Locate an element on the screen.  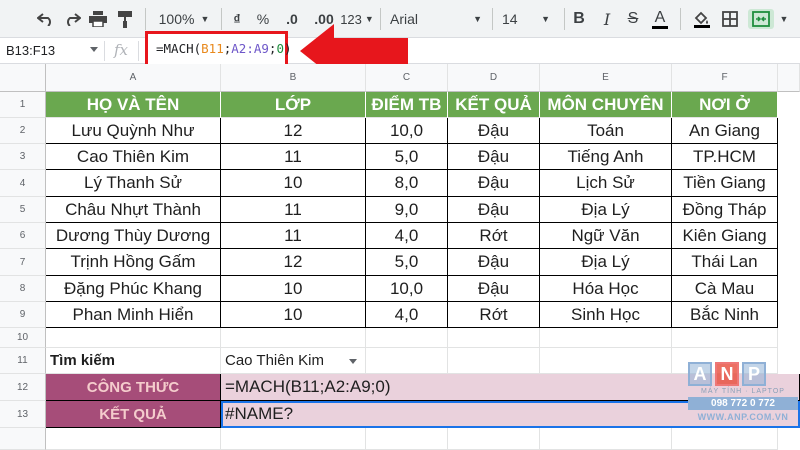
table-cell: Ngữ Văn is located at coordinates (606, 236).